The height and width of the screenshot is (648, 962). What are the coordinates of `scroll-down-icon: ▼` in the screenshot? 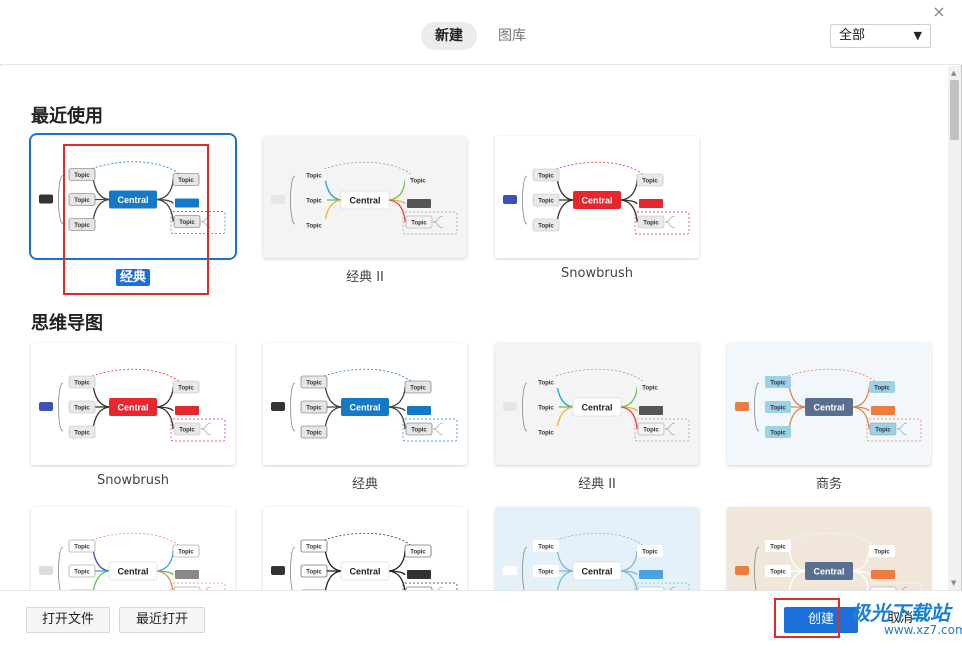 It's located at (953, 583).